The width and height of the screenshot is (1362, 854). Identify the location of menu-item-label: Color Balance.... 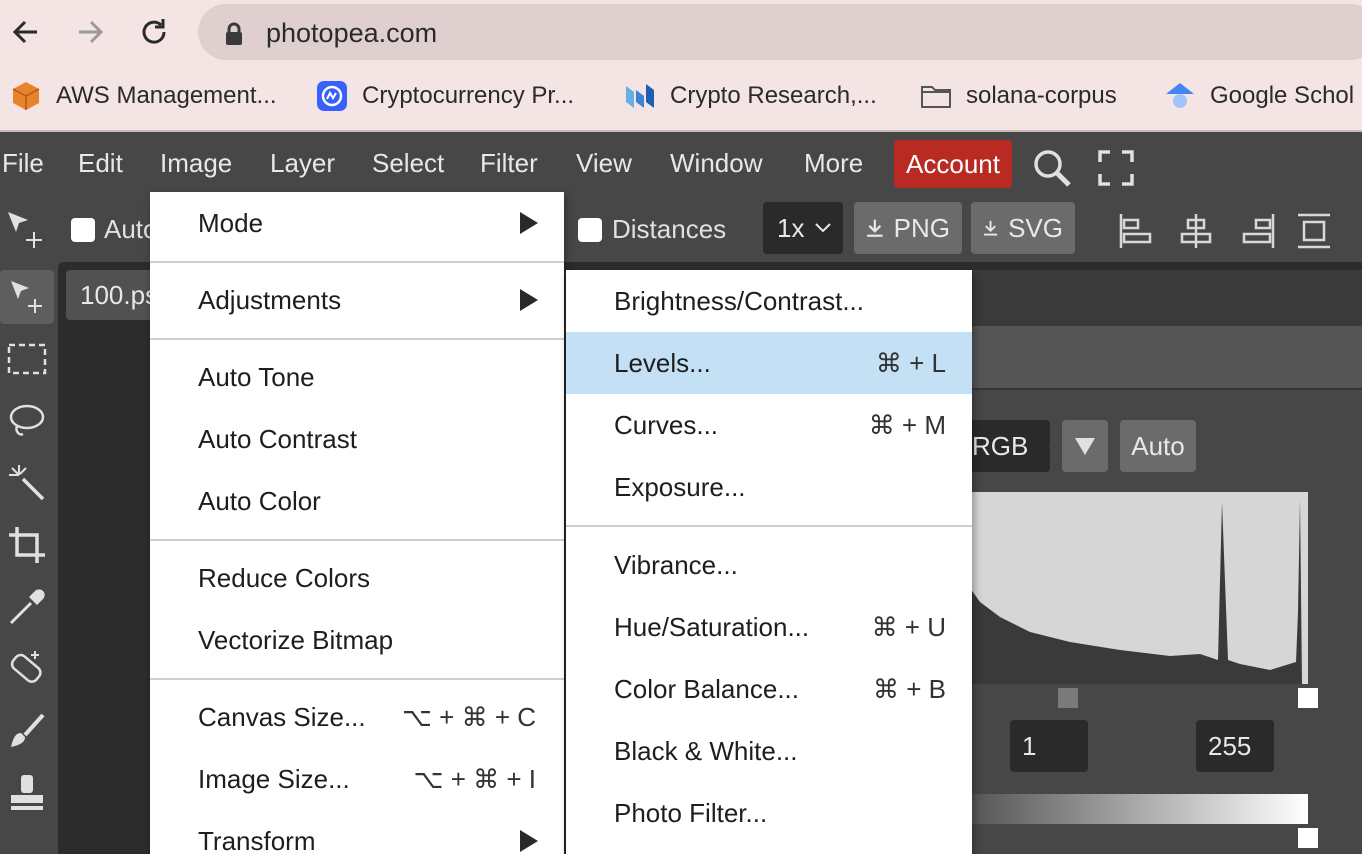
(706, 689).